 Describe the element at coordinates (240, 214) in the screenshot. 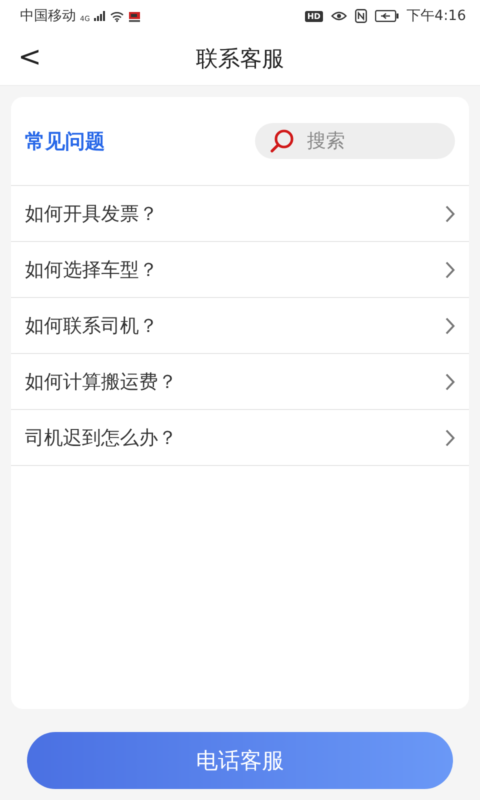

I see `faq-item: 如何开具发票？` at that location.